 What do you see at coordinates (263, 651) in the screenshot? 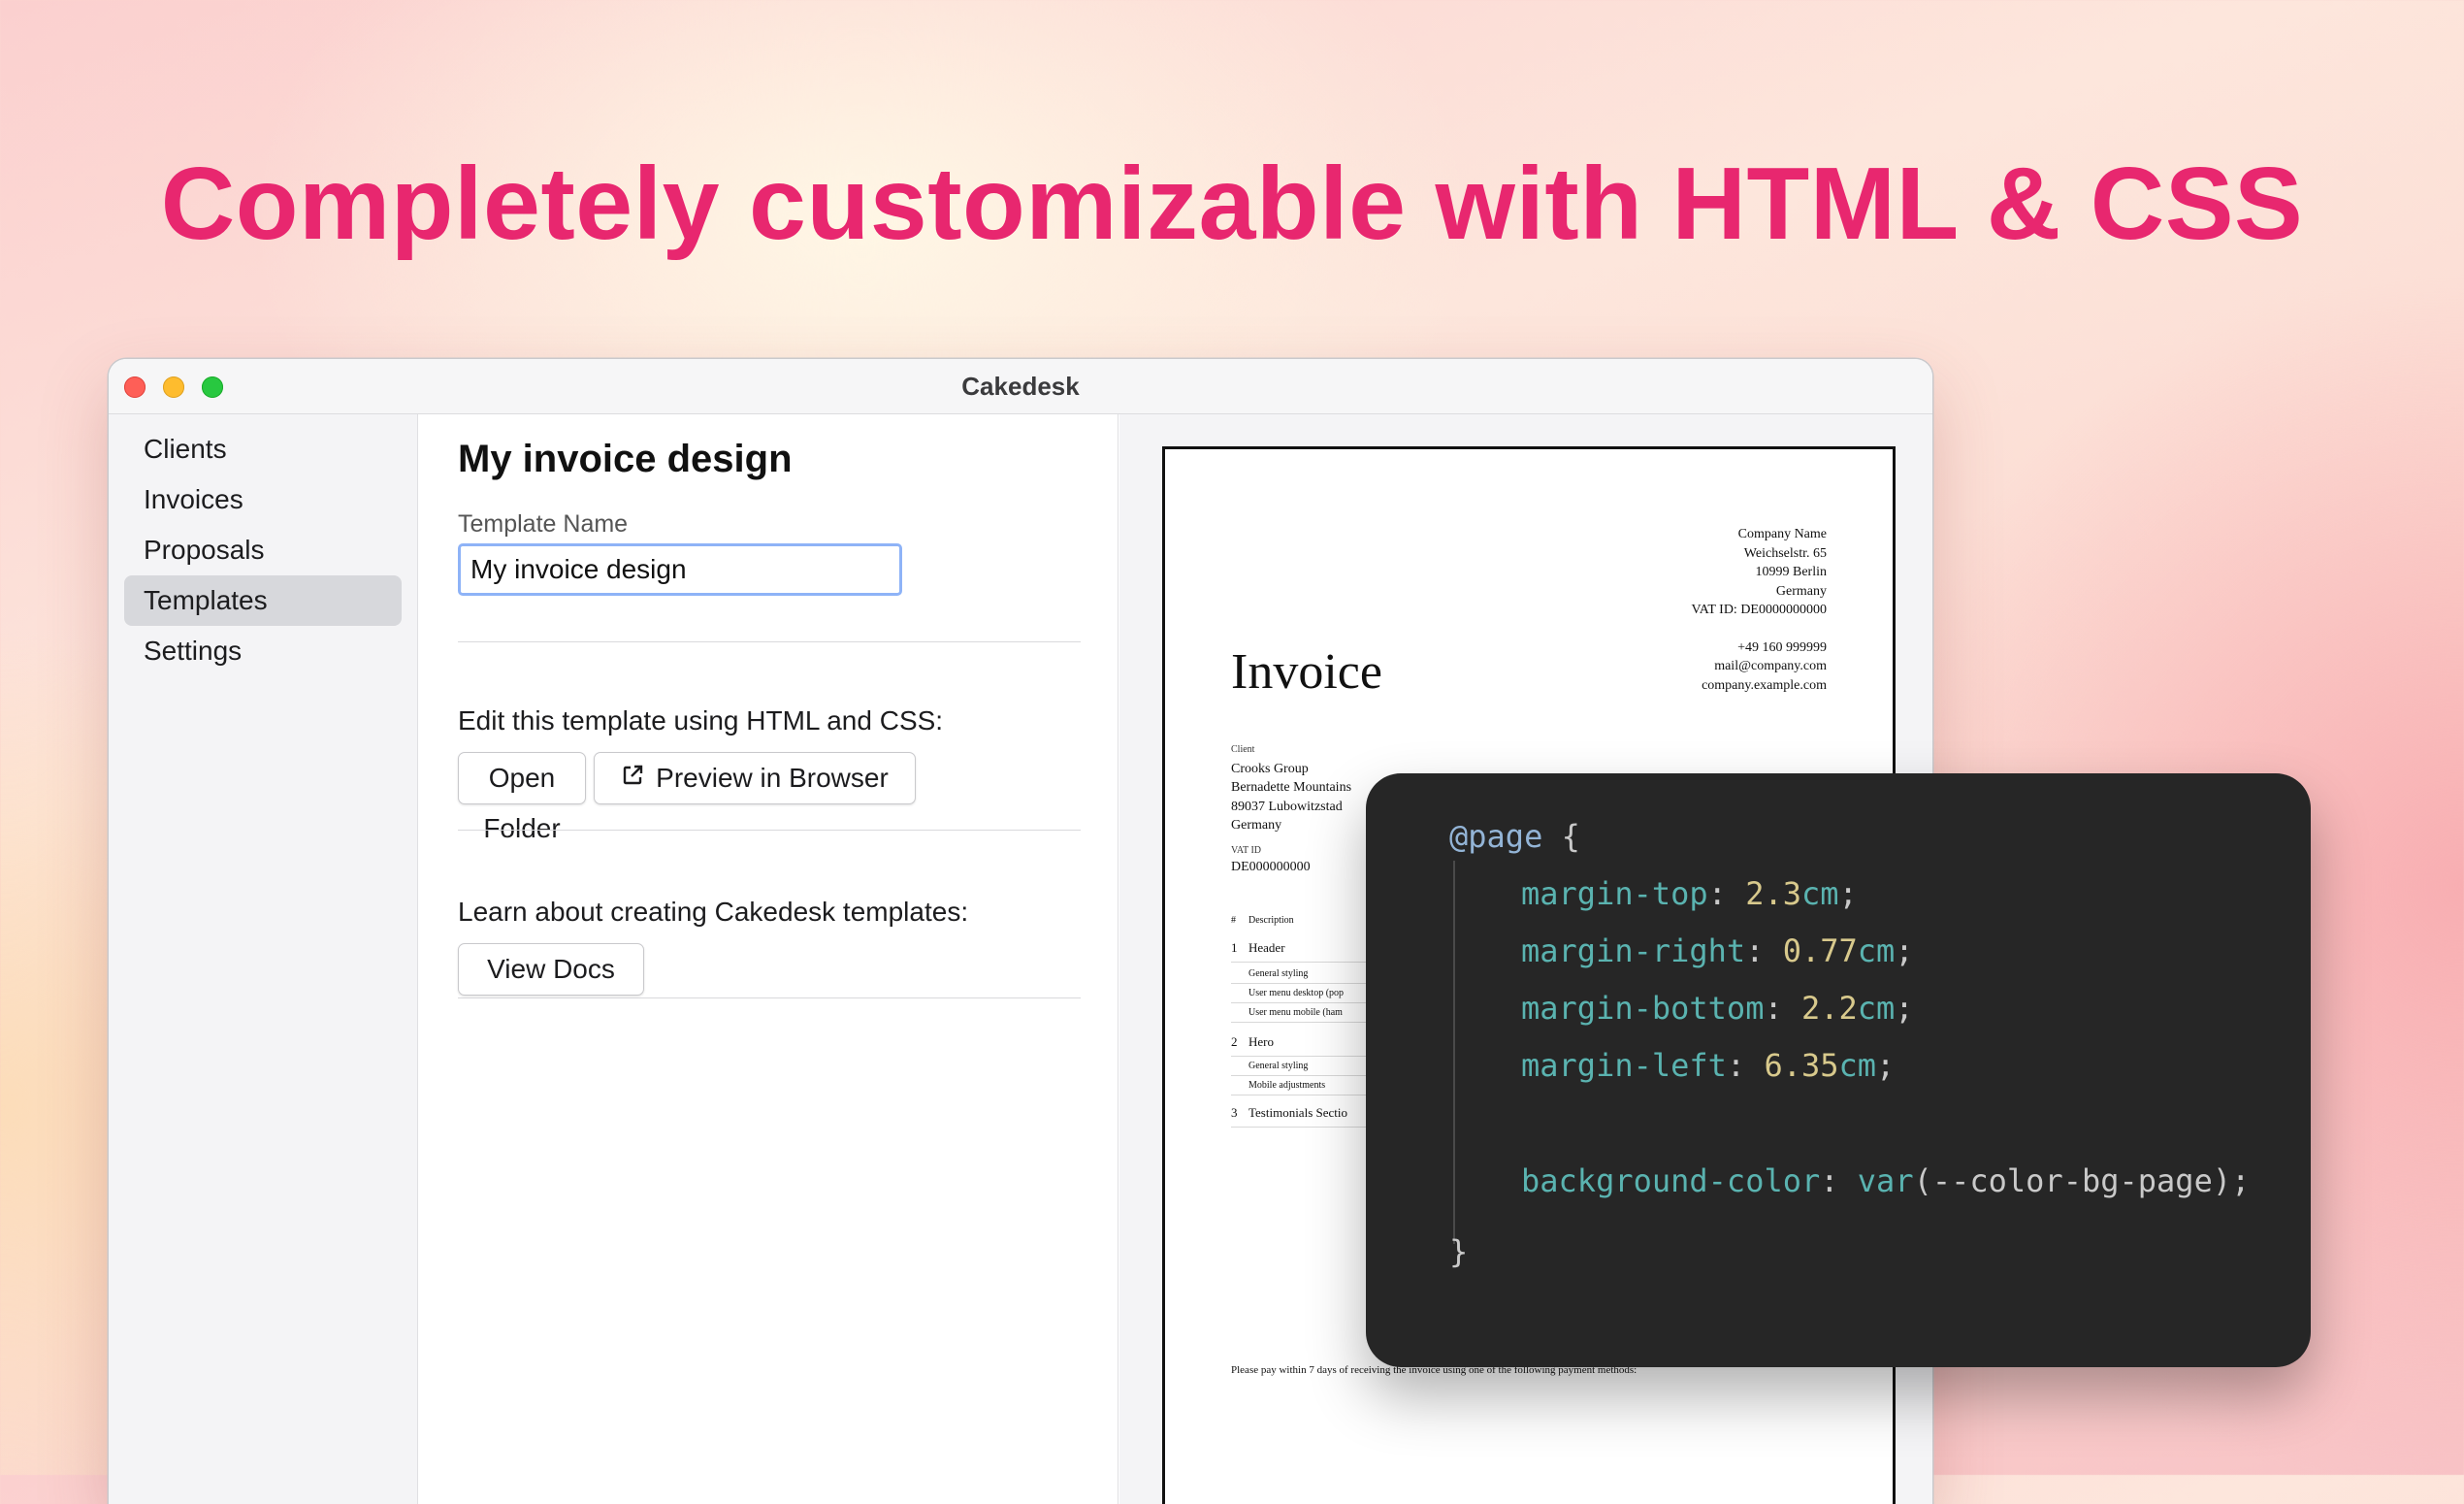
I see `sidebar-item-settings: Settings` at bounding box center [263, 651].